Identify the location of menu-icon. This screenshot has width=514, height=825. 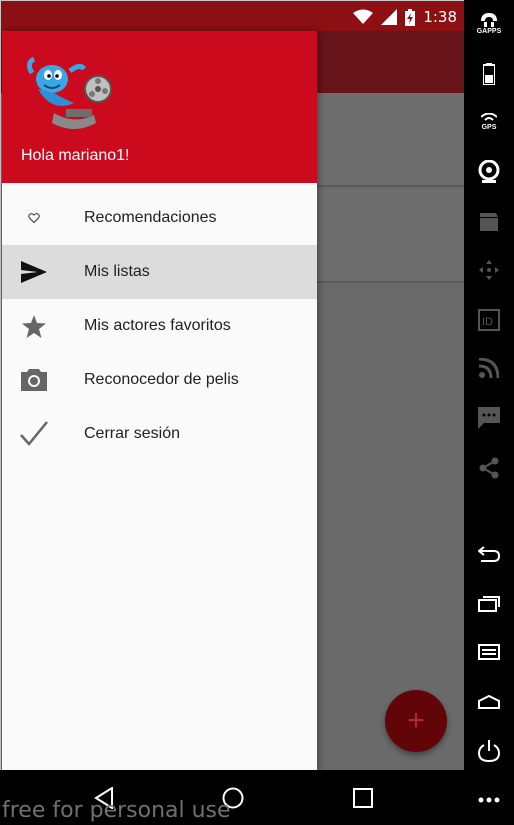
(489, 652).